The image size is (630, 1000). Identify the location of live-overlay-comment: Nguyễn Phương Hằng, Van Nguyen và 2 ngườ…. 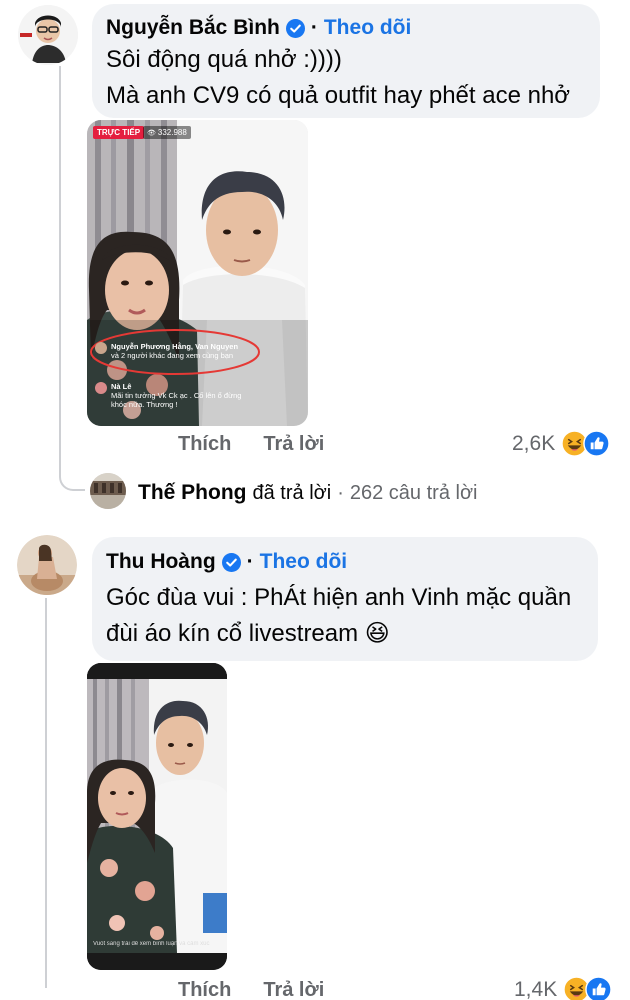
(180, 351).